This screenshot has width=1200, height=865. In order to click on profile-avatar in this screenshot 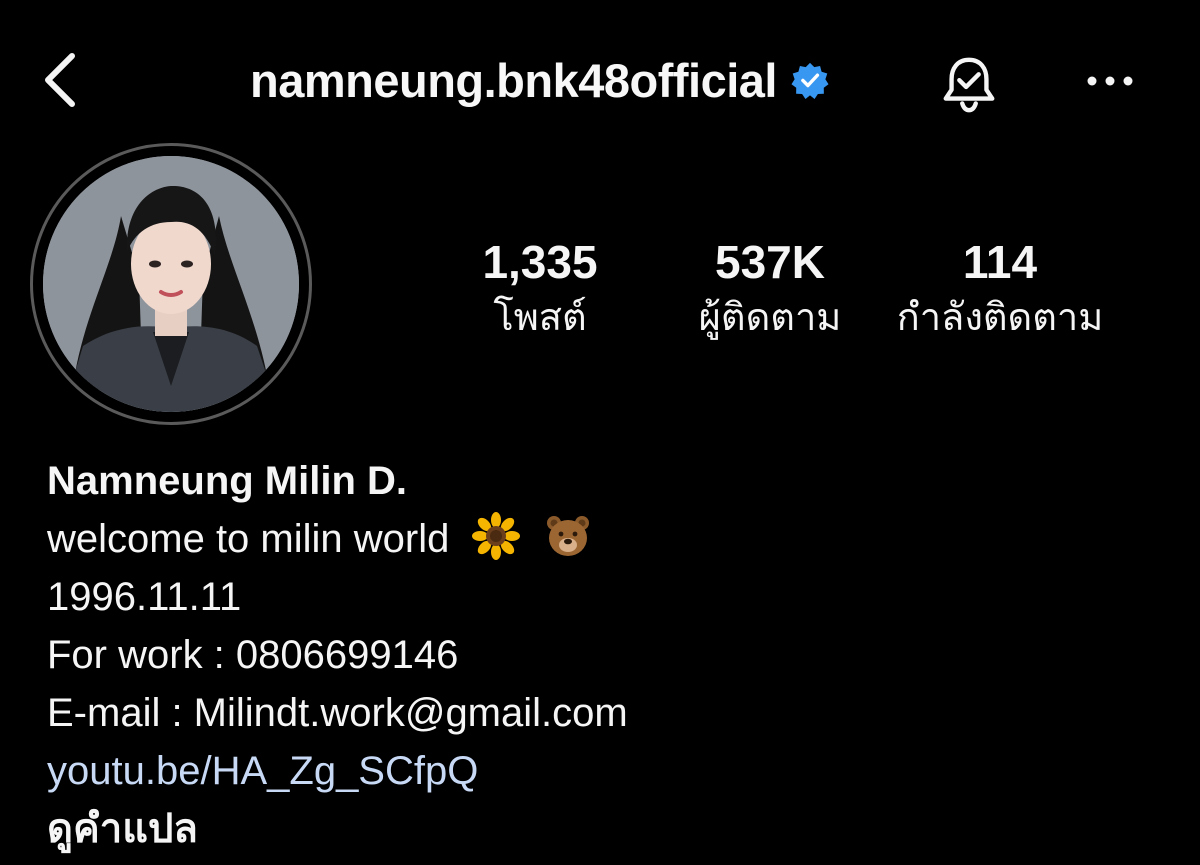, I will do `click(171, 284)`.